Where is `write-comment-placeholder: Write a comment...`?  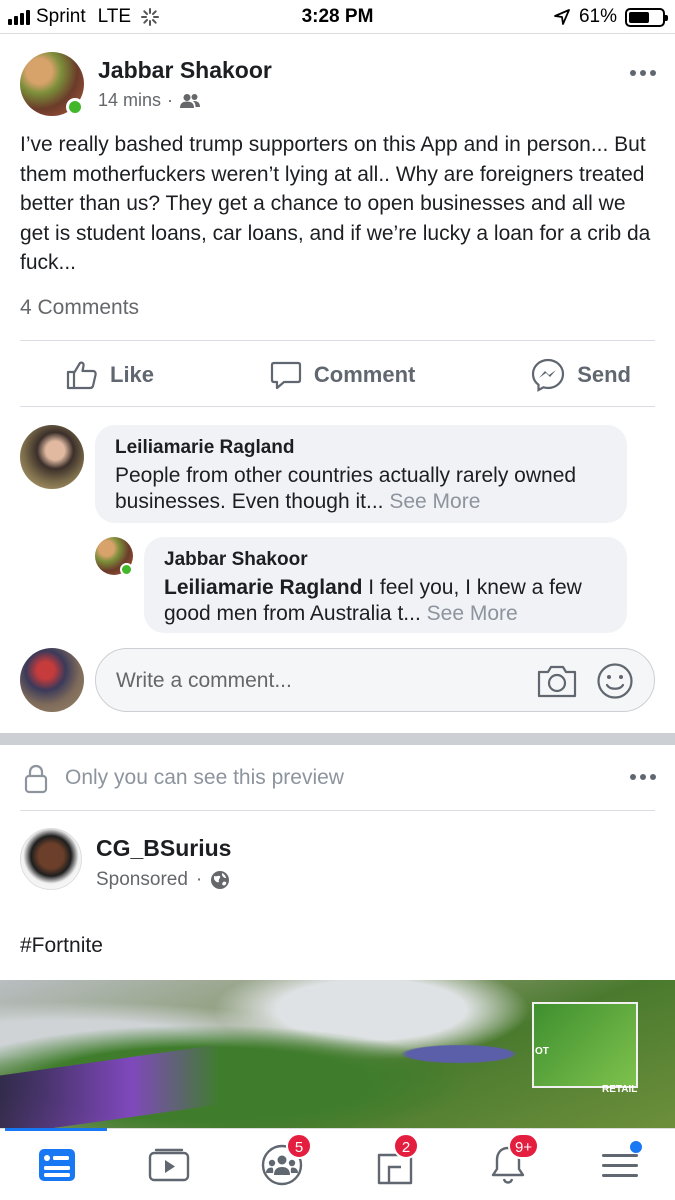 write-comment-placeholder: Write a comment... is located at coordinates (204, 680).